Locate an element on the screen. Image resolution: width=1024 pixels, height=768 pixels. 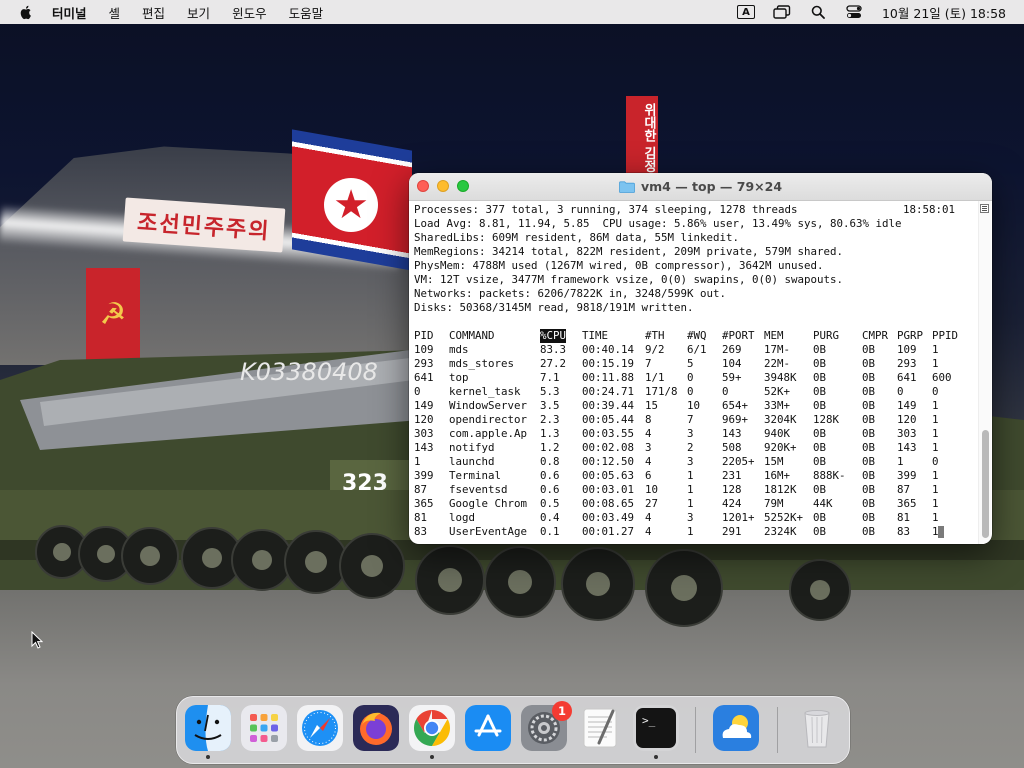
table-cell: 641 is located at coordinates (424, 377).